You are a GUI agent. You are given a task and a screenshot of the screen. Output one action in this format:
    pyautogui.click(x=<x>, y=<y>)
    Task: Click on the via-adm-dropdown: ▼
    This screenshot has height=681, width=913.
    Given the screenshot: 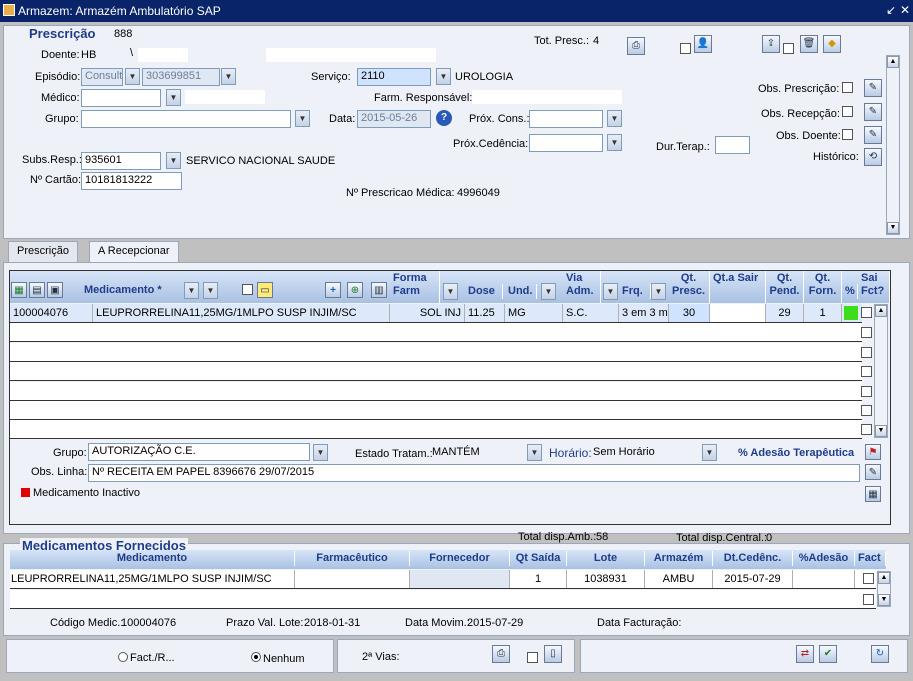 What is the action you would take?
    pyautogui.click(x=610, y=291)
    